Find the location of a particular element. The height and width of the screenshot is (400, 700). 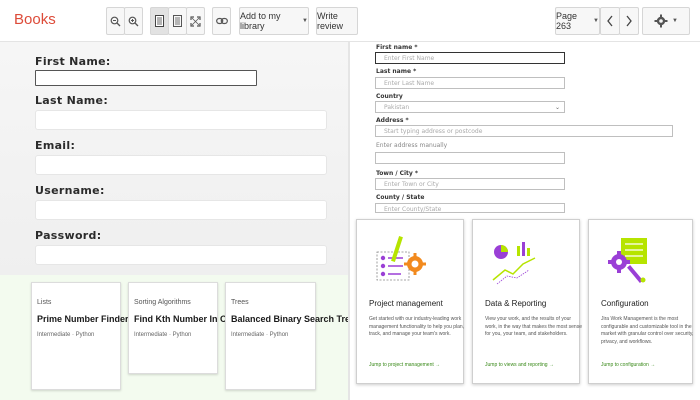

single-page-view-button is located at coordinates (159, 21).